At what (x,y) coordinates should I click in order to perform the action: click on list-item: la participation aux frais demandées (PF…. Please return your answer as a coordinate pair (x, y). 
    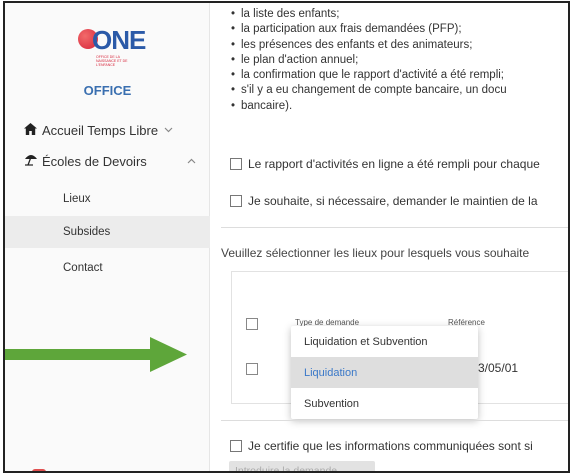
    Looking at the image, I should click on (368, 30).